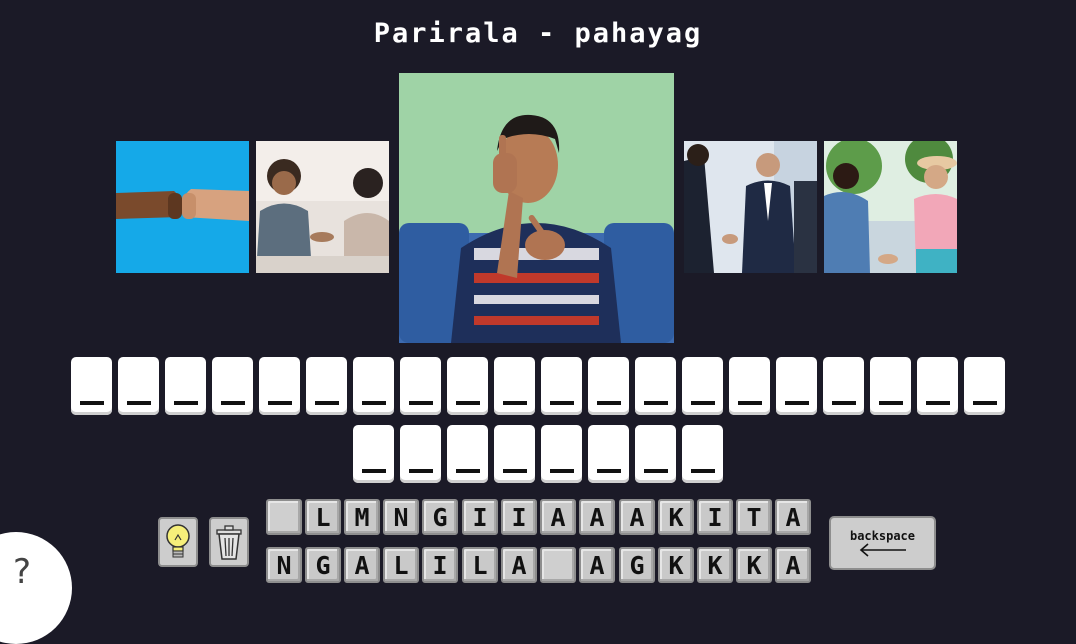  Describe the element at coordinates (538, 33) in the screenshot. I see `puzzle-title: Parirala - pahayag` at that location.